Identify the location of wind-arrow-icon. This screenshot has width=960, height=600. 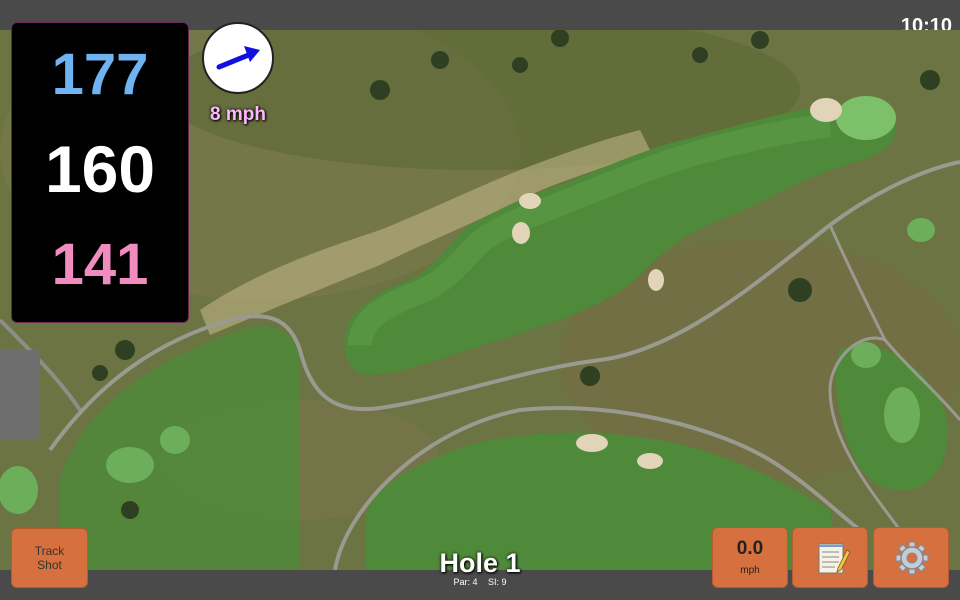
(238, 58).